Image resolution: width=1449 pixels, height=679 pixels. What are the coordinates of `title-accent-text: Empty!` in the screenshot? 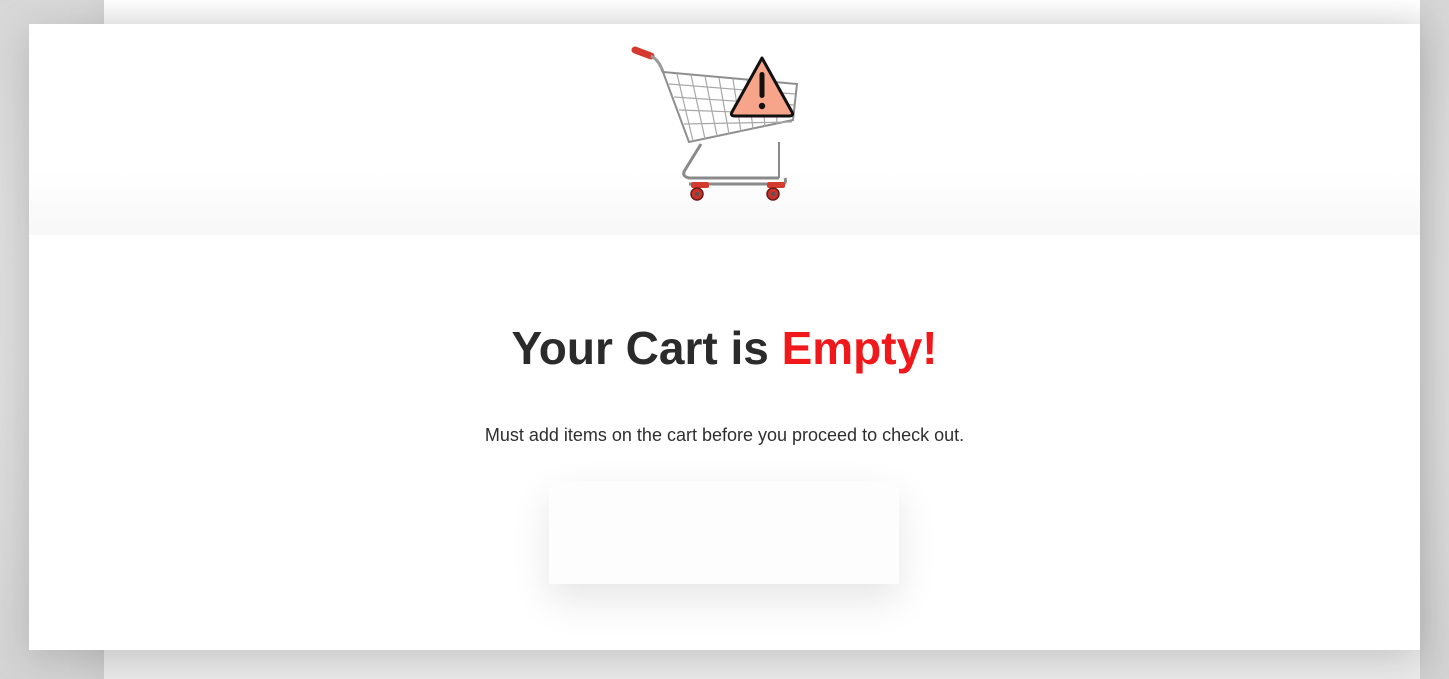 It's located at (859, 348).